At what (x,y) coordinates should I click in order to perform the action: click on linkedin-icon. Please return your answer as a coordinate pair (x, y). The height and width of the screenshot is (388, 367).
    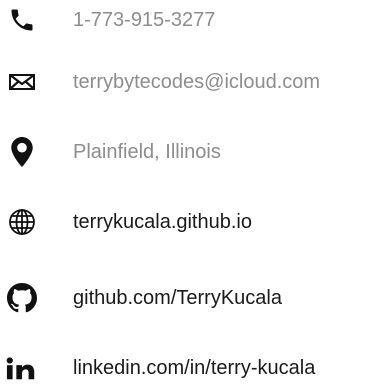
    Looking at the image, I should click on (22, 368).